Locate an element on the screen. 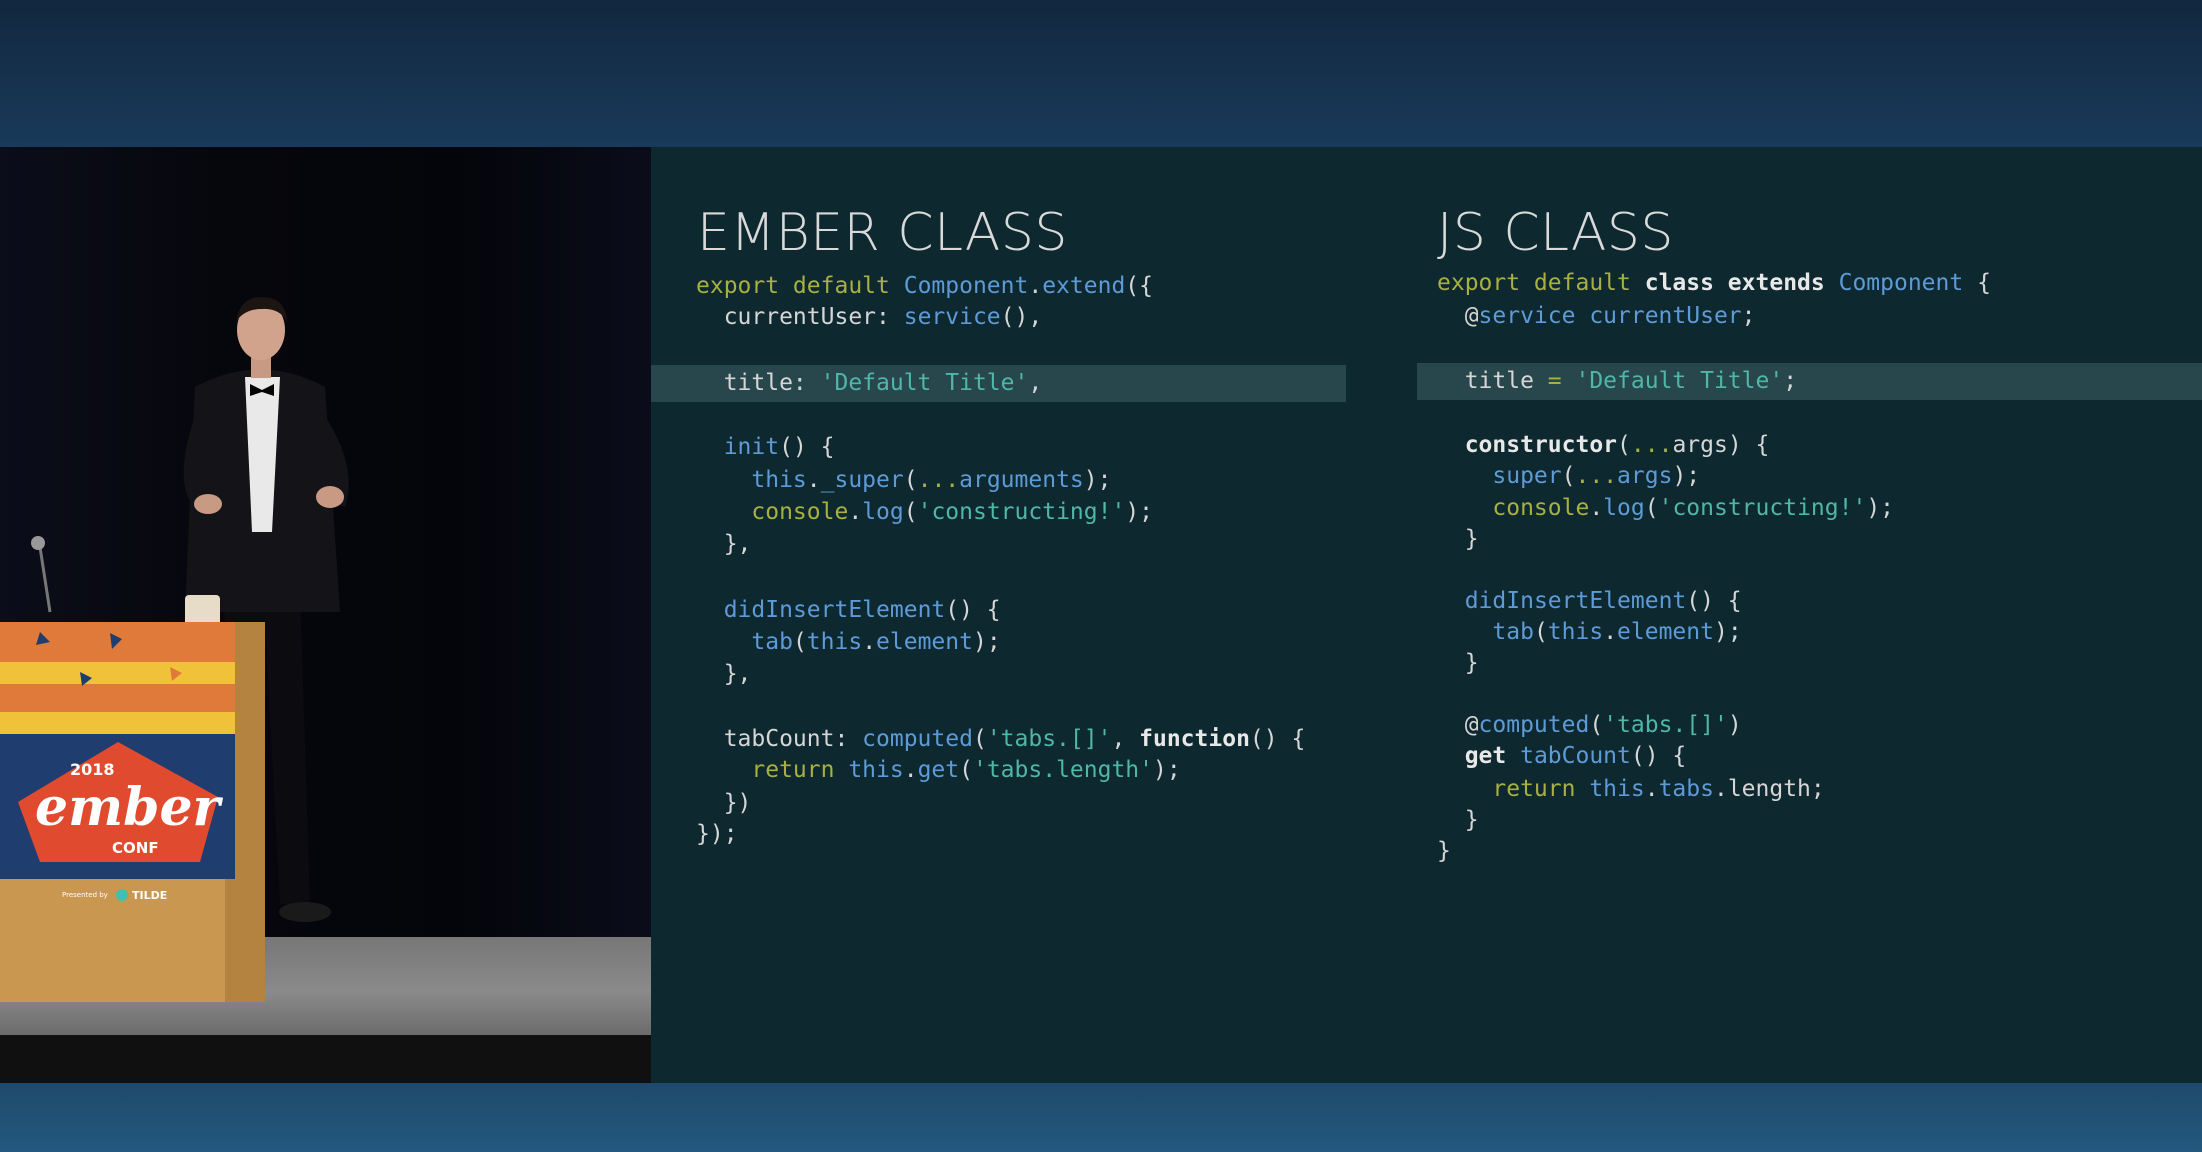  code-line: }); is located at coordinates (717, 834).